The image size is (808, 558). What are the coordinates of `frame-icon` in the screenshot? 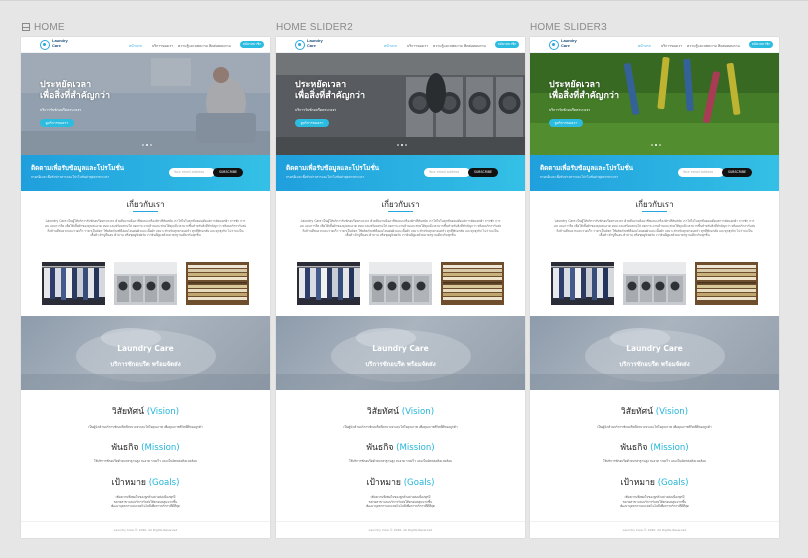 It's located at (26, 27).